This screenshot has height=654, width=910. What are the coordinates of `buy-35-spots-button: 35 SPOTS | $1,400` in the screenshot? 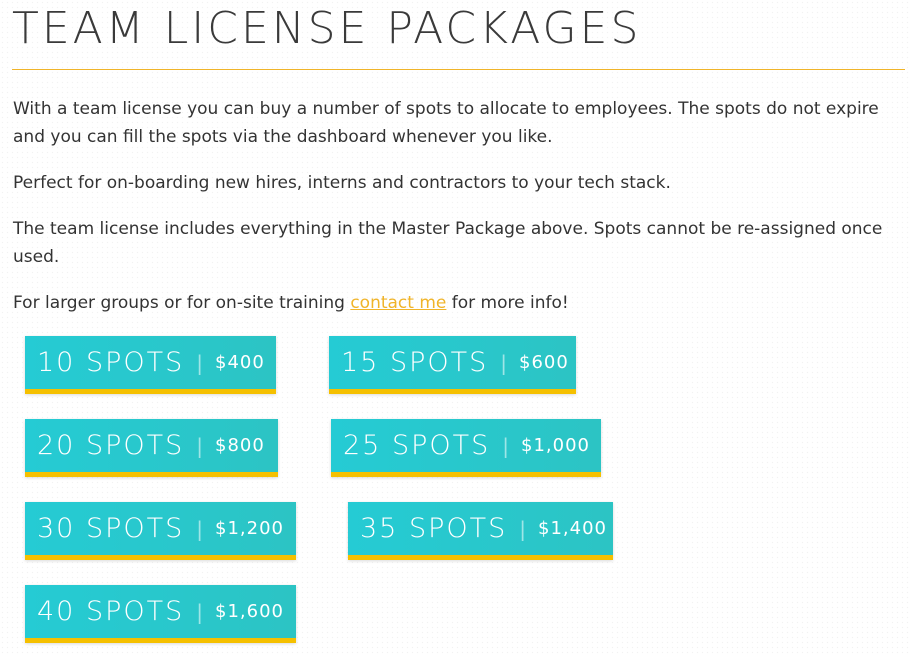 It's located at (480, 531).